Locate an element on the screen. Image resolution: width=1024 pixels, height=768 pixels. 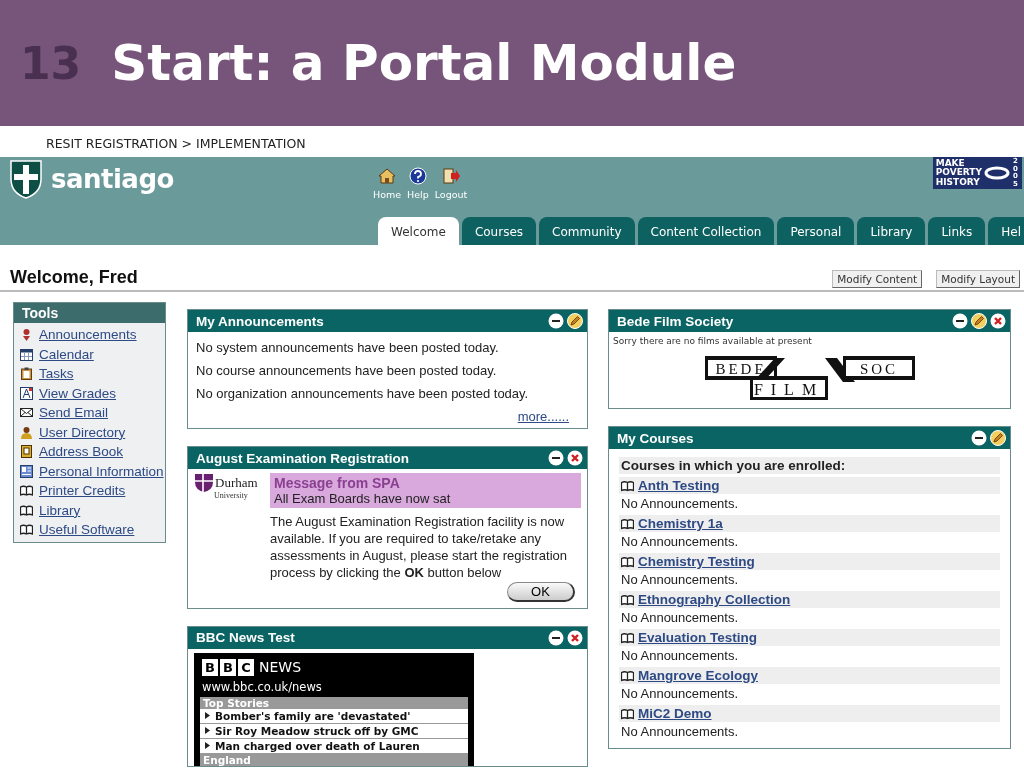
nav-tab: Links is located at coordinates (957, 231).